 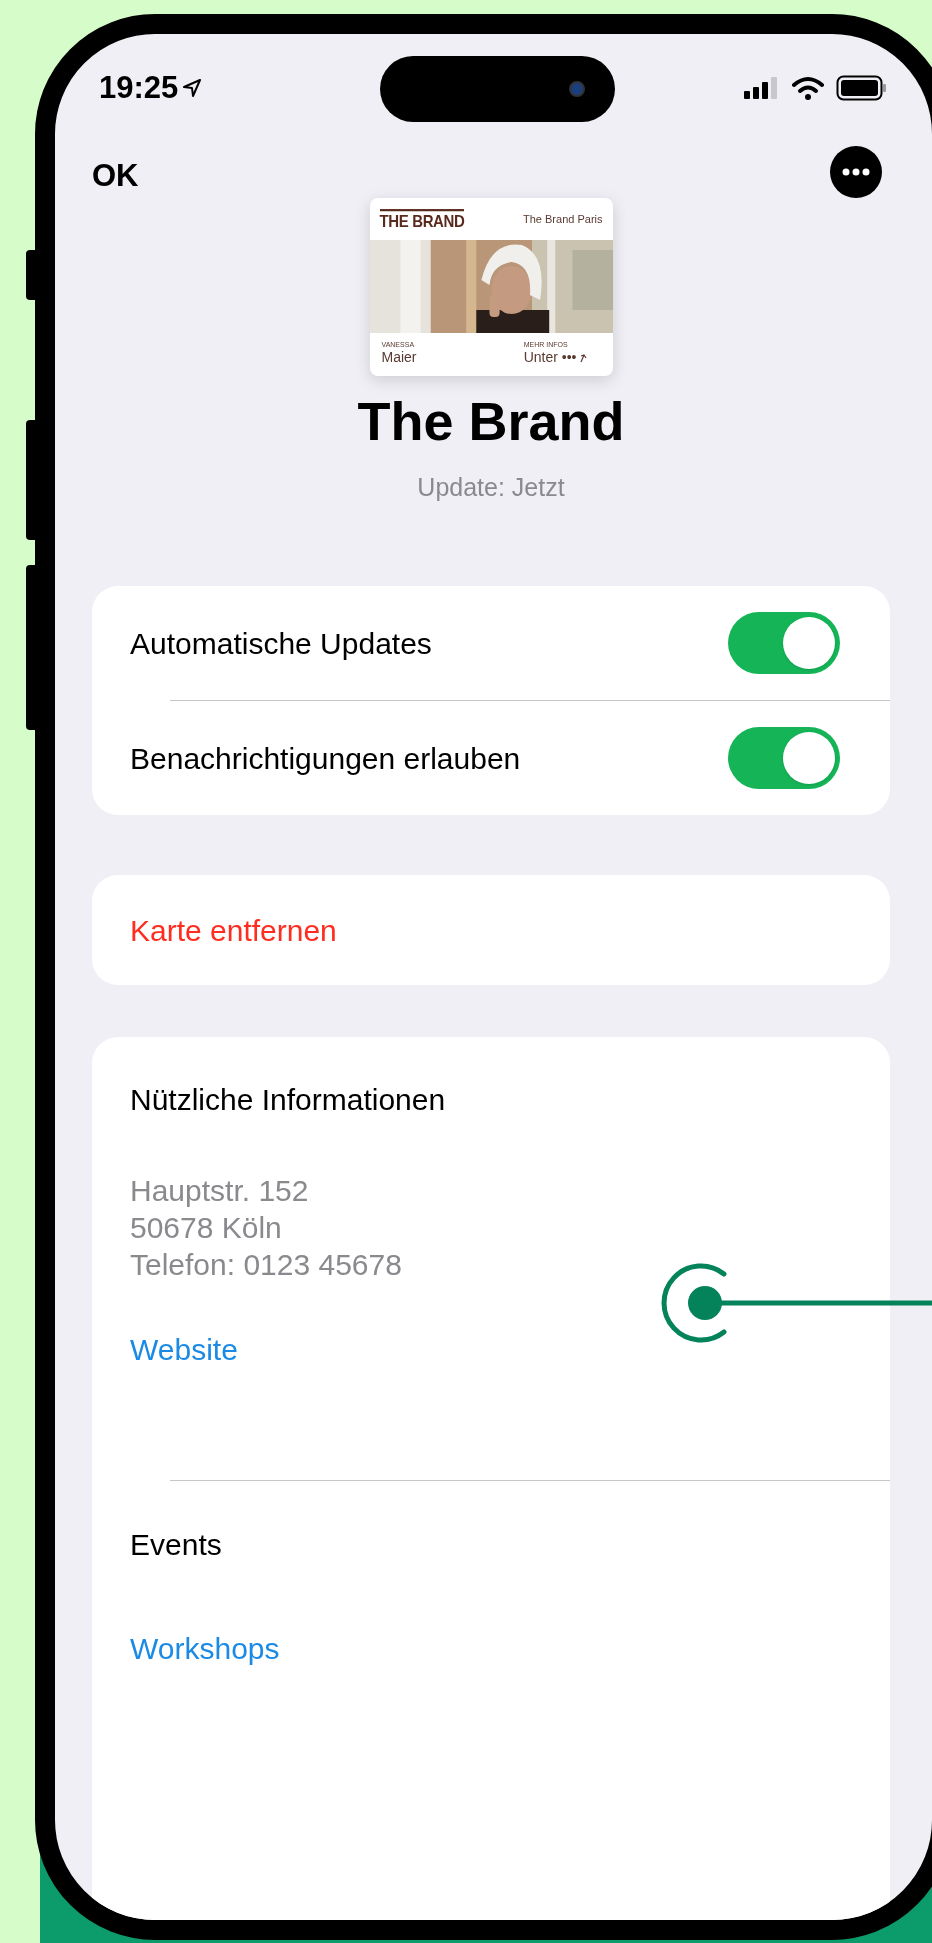 I want to click on address-line: 50678 Köln, so click(x=206, y=1228).